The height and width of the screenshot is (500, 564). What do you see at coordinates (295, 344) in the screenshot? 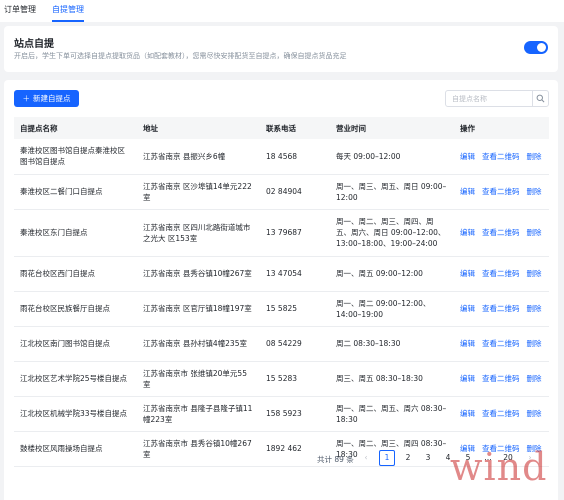
I see `cell-phone: 08 54229` at bounding box center [295, 344].